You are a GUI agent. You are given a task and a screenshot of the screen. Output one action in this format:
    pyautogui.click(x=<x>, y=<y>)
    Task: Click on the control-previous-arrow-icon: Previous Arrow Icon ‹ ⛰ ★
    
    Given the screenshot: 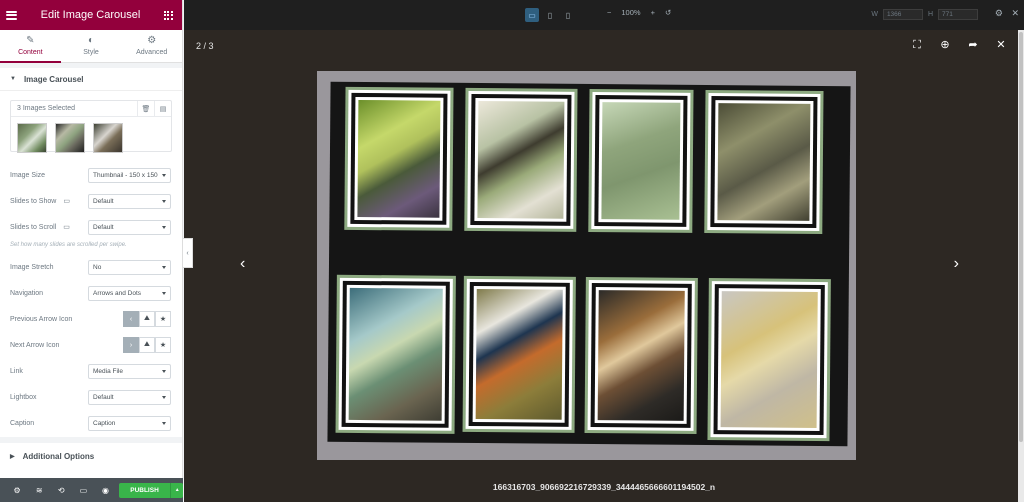 What is the action you would take?
    pyautogui.click(x=91, y=319)
    